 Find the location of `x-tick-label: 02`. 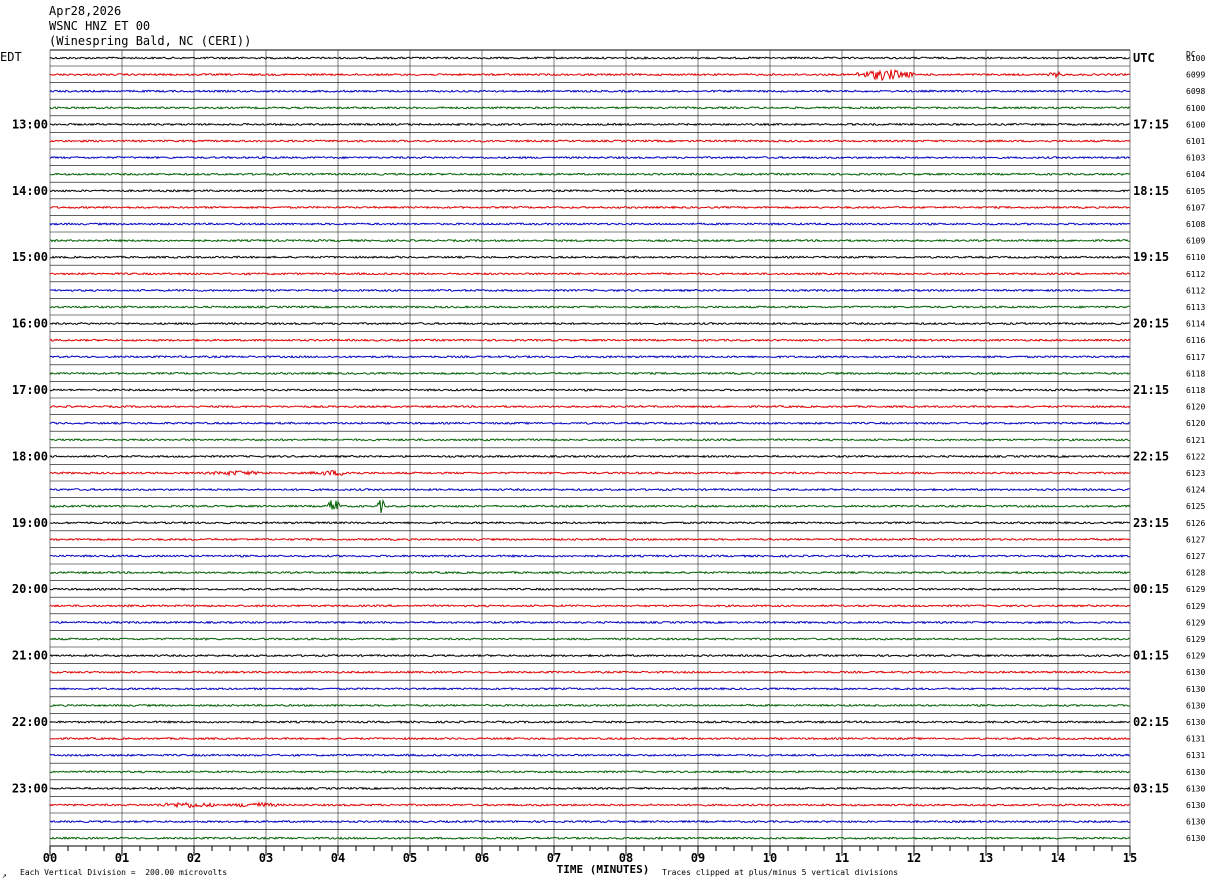

x-tick-label: 02 is located at coordinates (194, 858).